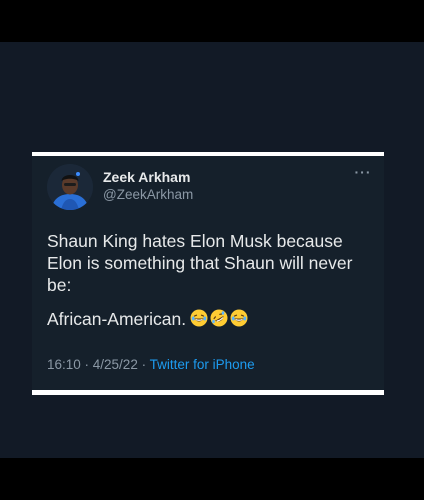 The width and height of the screenshot is (424, 500). I want to click on card-bottom-border, so click(208, 392).